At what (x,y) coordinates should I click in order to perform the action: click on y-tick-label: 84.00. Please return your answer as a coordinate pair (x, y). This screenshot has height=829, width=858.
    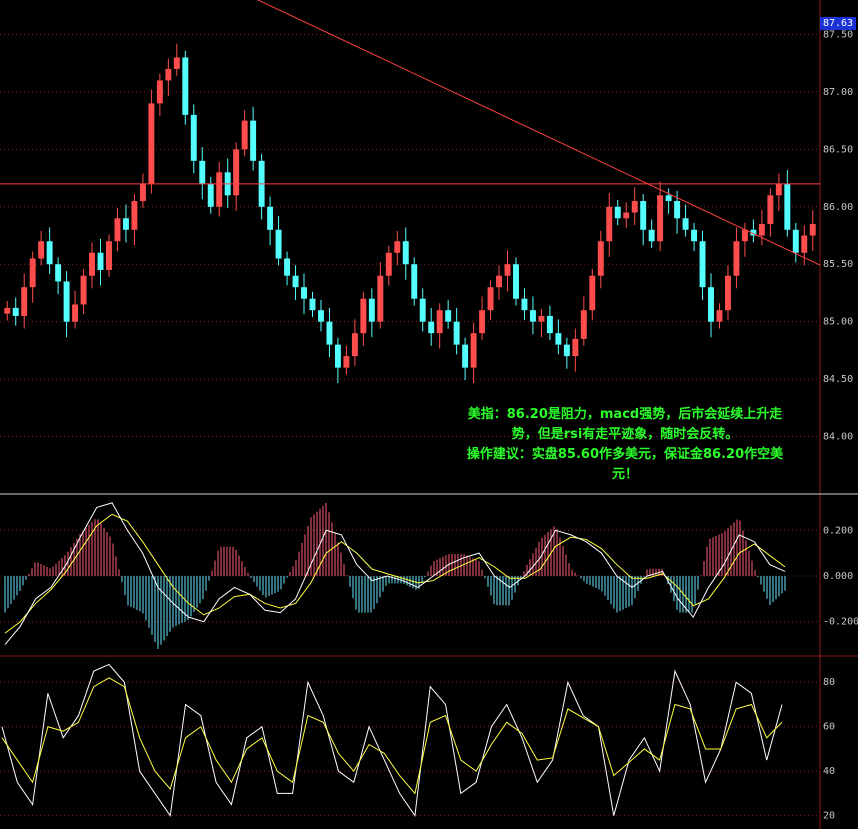
    Looking at the image, I should click on (838, 437).